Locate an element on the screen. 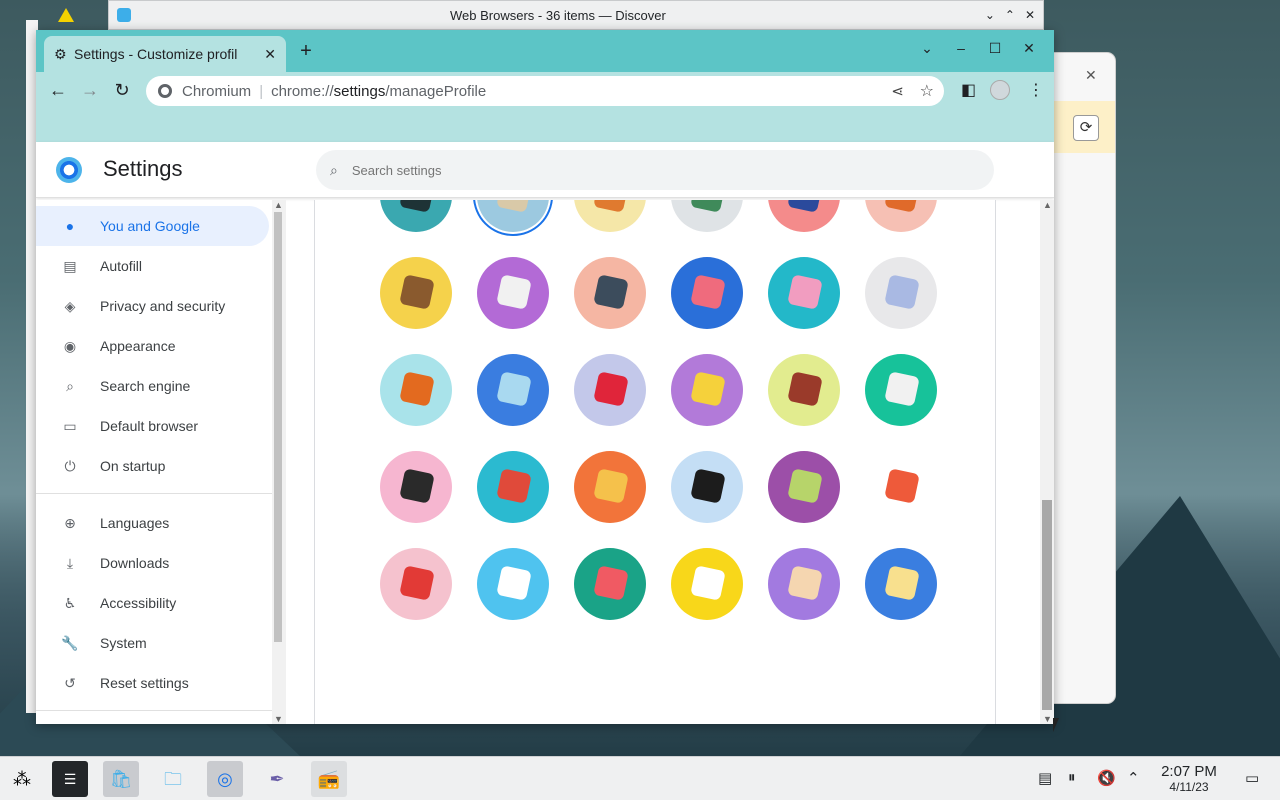  avatar-football is located at coordinates (804, 390).